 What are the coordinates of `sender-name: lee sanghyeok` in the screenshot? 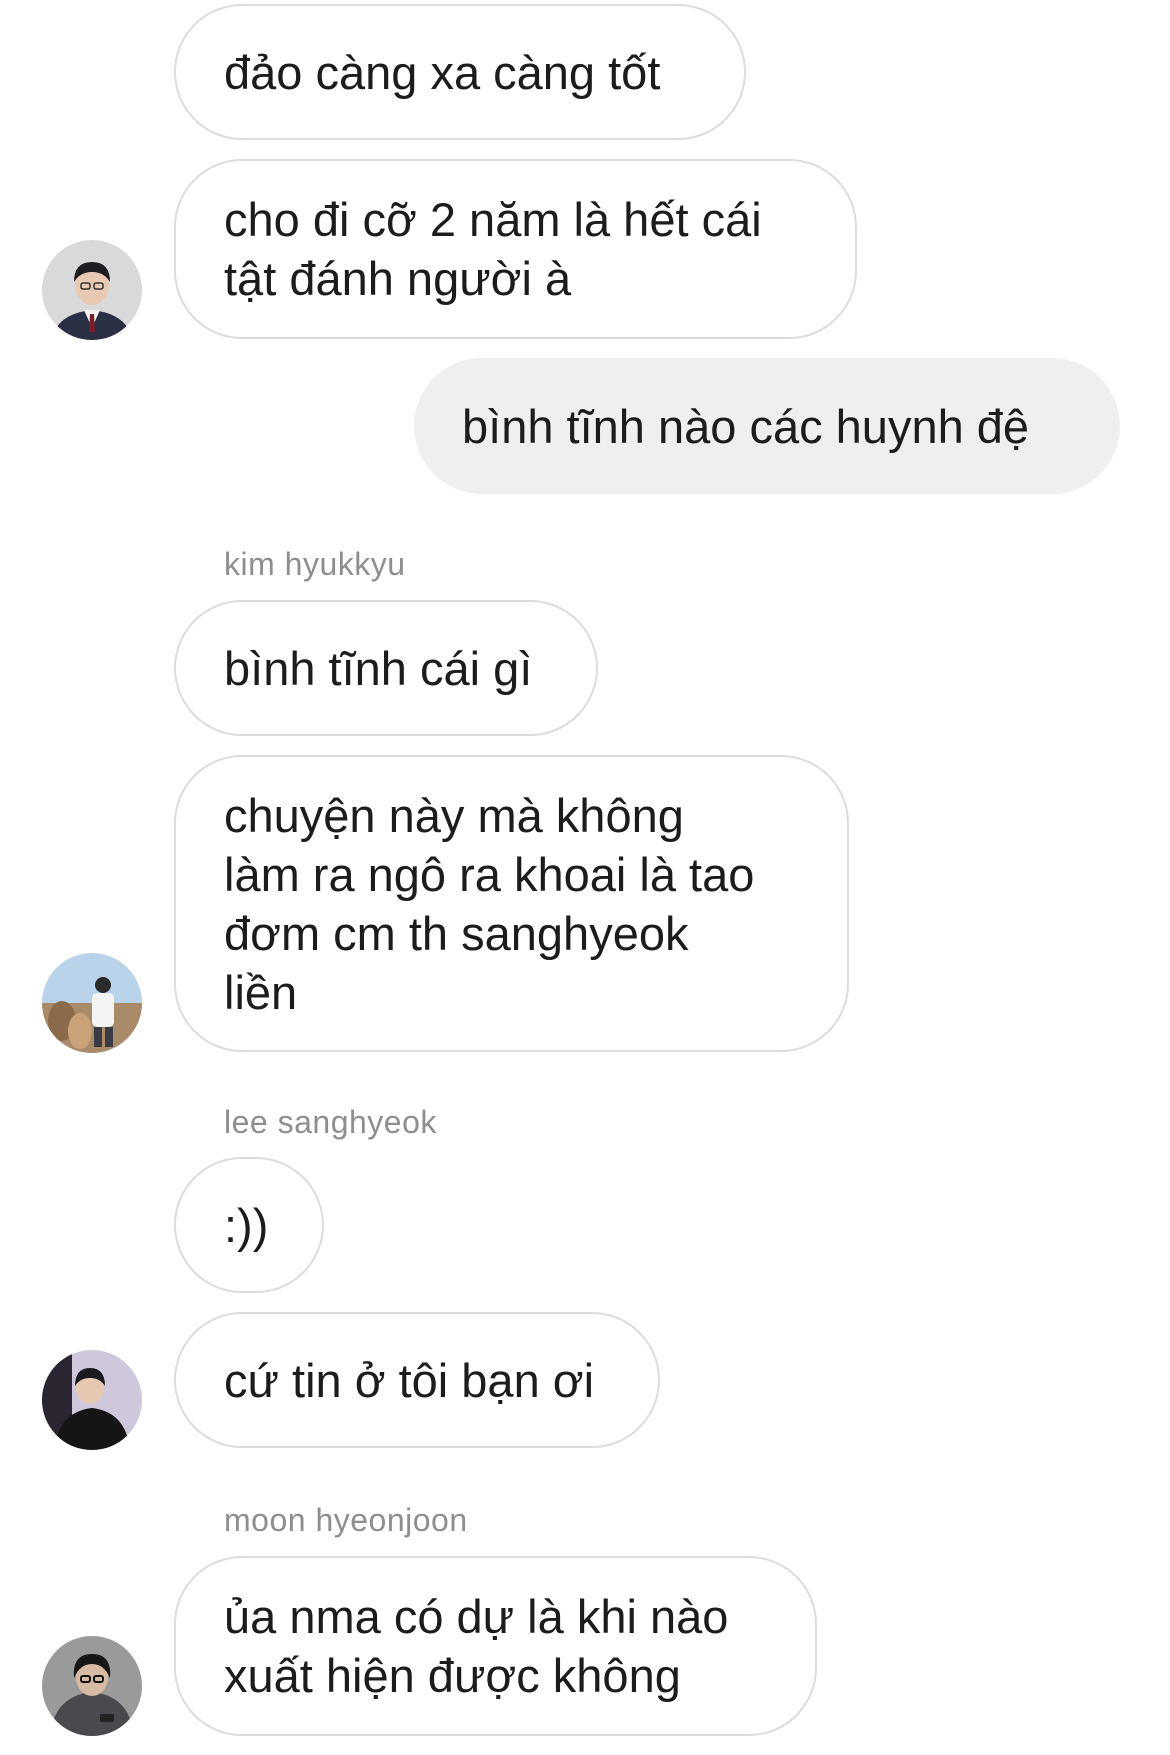 It's located at (330, 1122).